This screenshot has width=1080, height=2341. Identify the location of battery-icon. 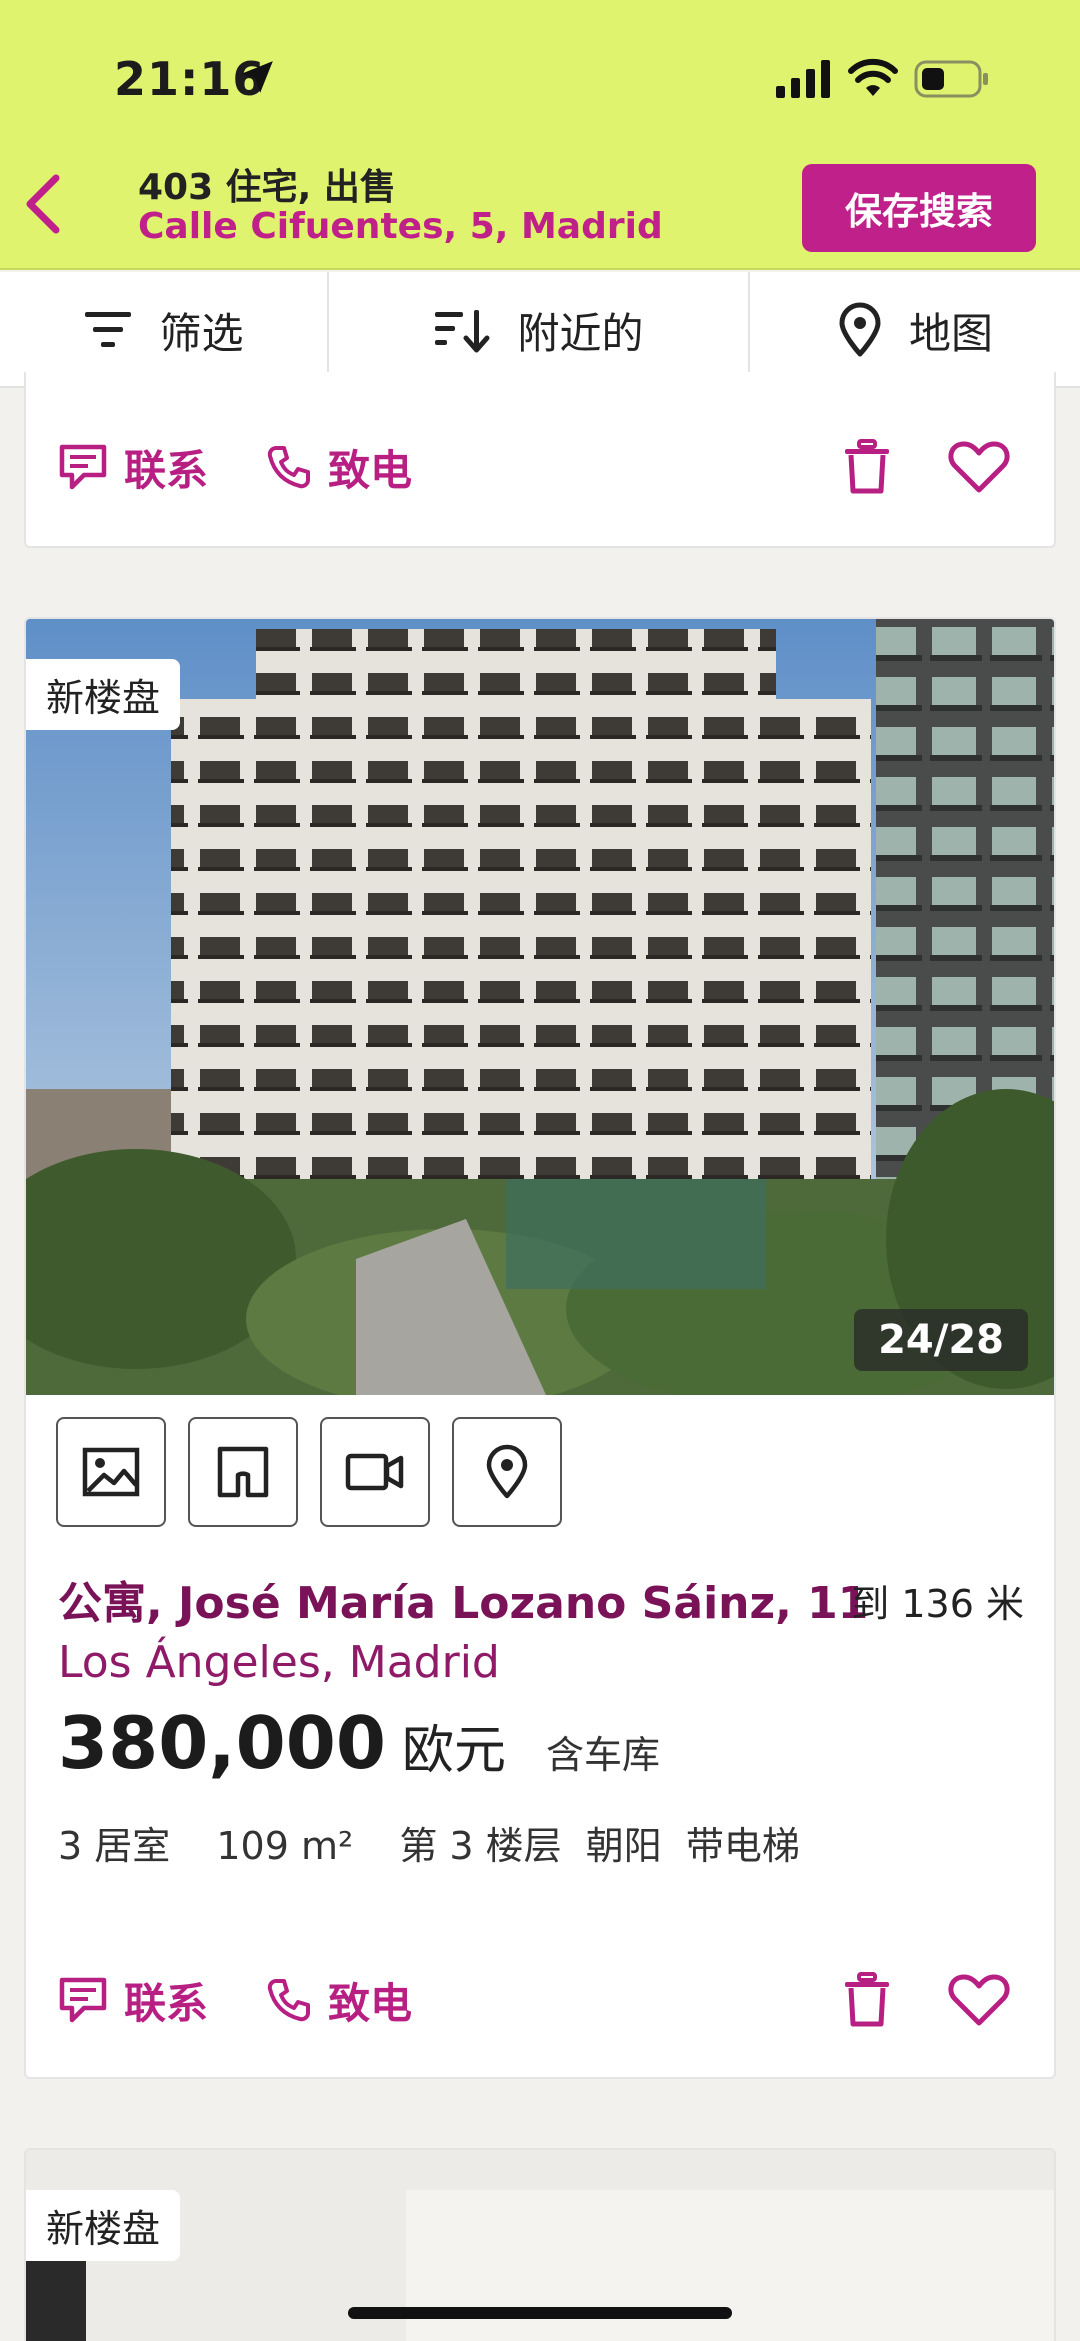
(951, 79).